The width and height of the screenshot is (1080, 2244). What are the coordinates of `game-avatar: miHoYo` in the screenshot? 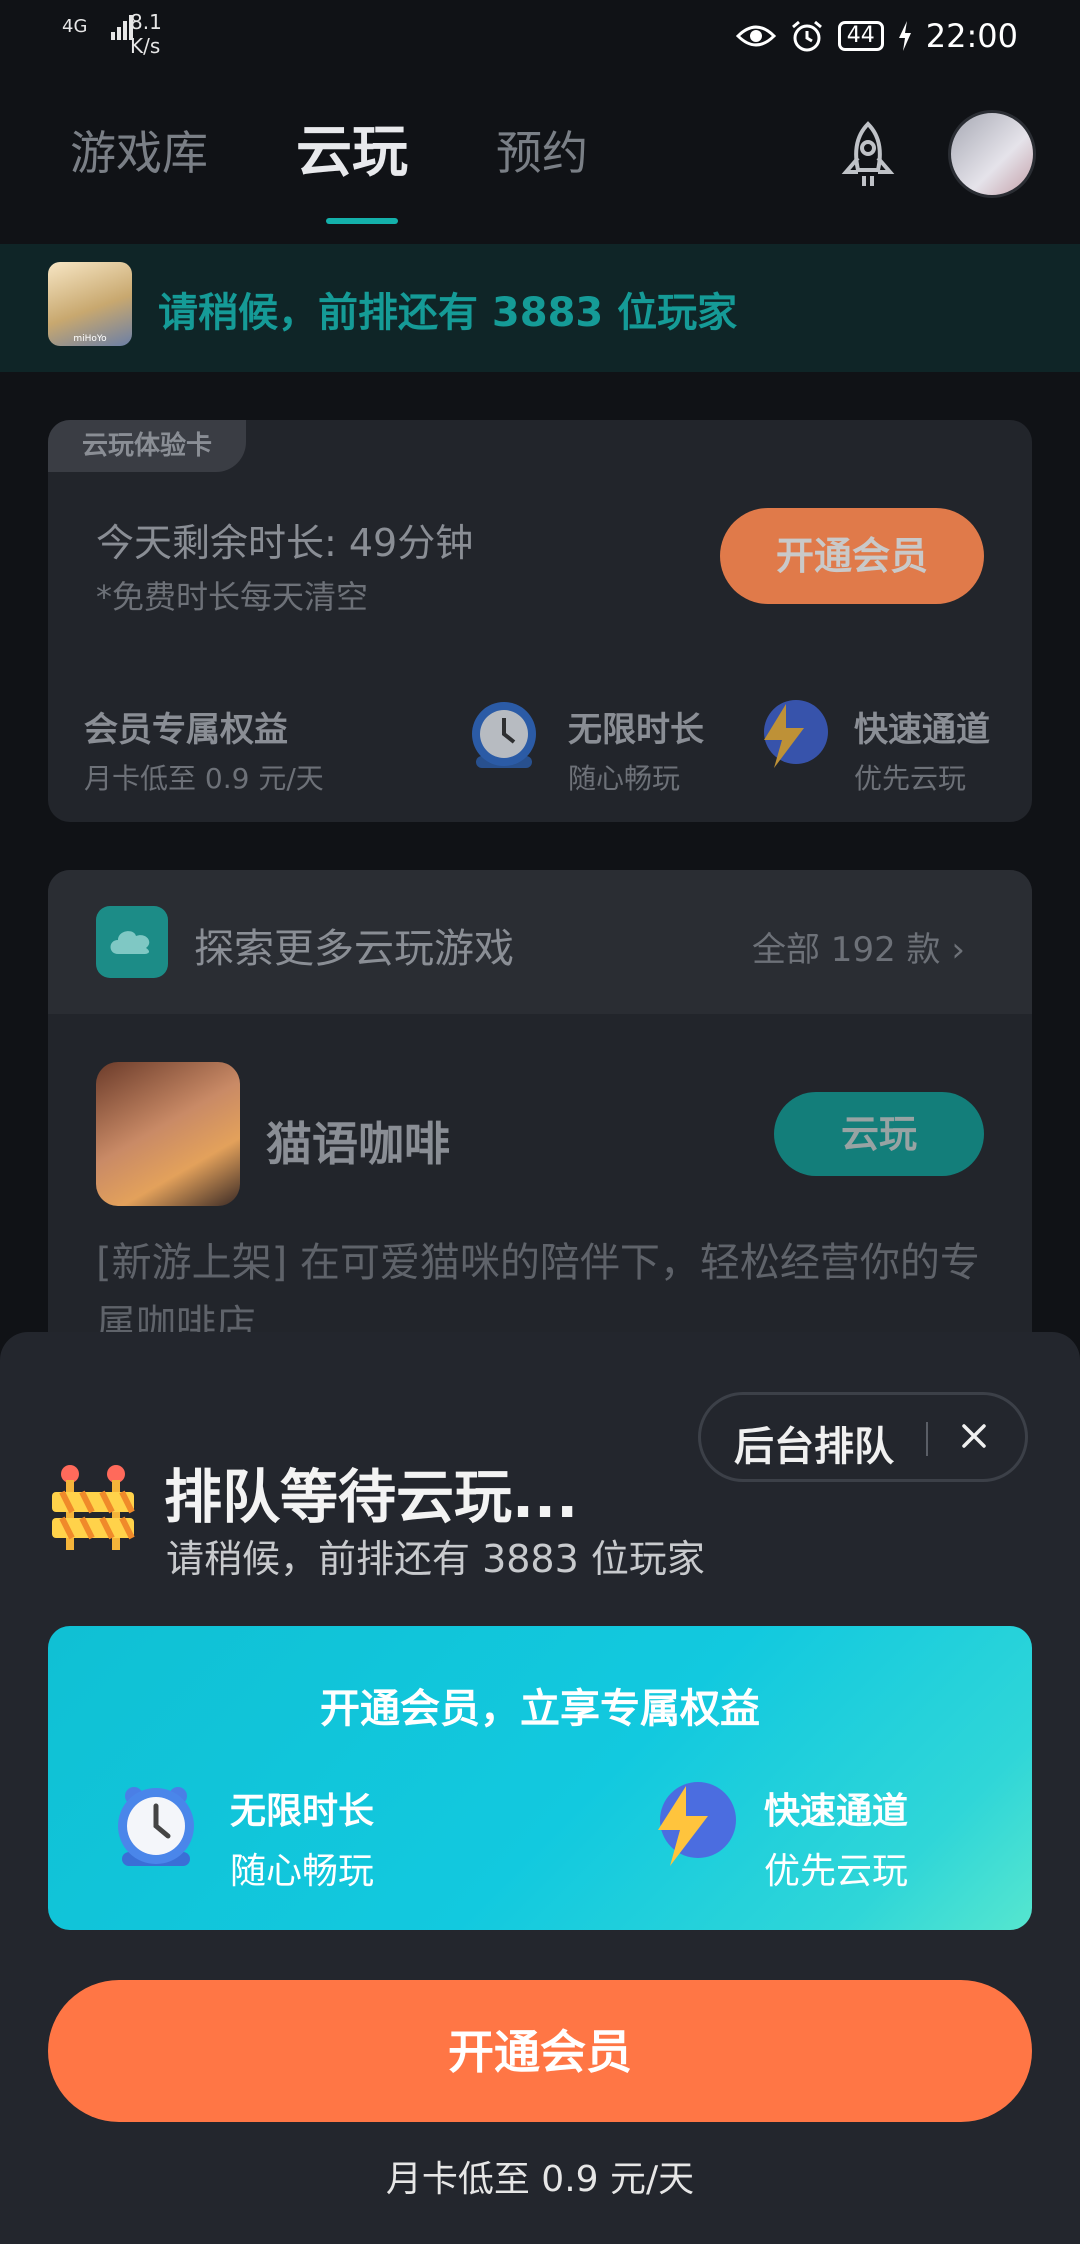 It's located at (90, 304).